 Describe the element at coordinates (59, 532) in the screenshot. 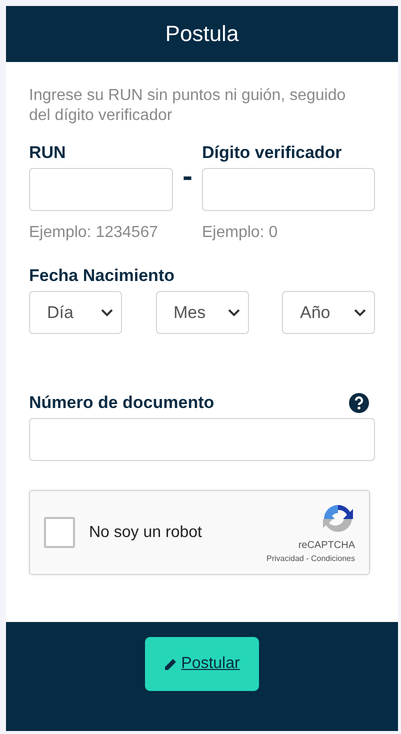

I see `checkbox` at that location.